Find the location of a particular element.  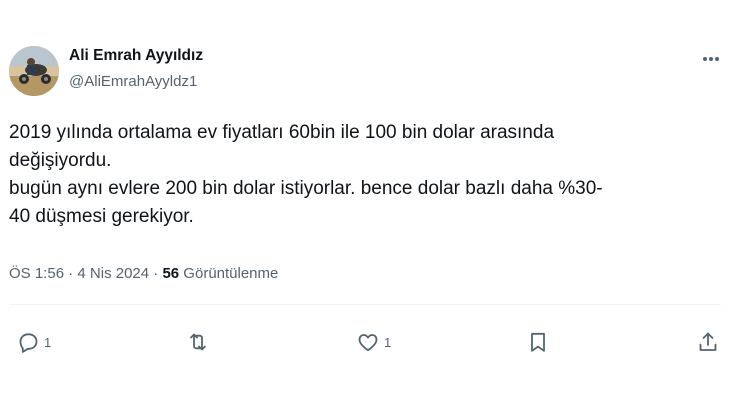

tweet-text-line: 40 düşmesi gerekiyor. is located at coordinates (101, 216).